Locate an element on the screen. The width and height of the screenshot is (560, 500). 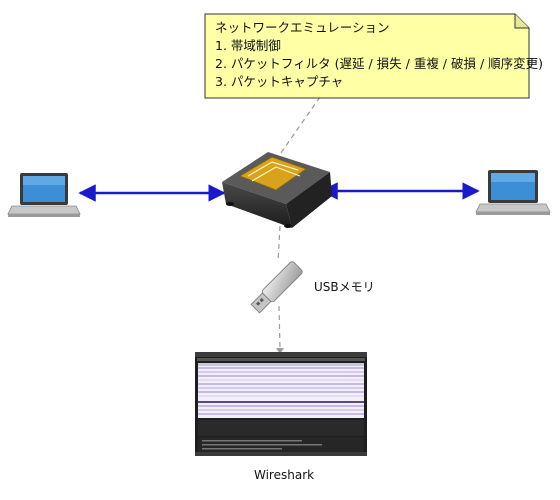
device-to-usb-line is located at coordinates (279, 244).